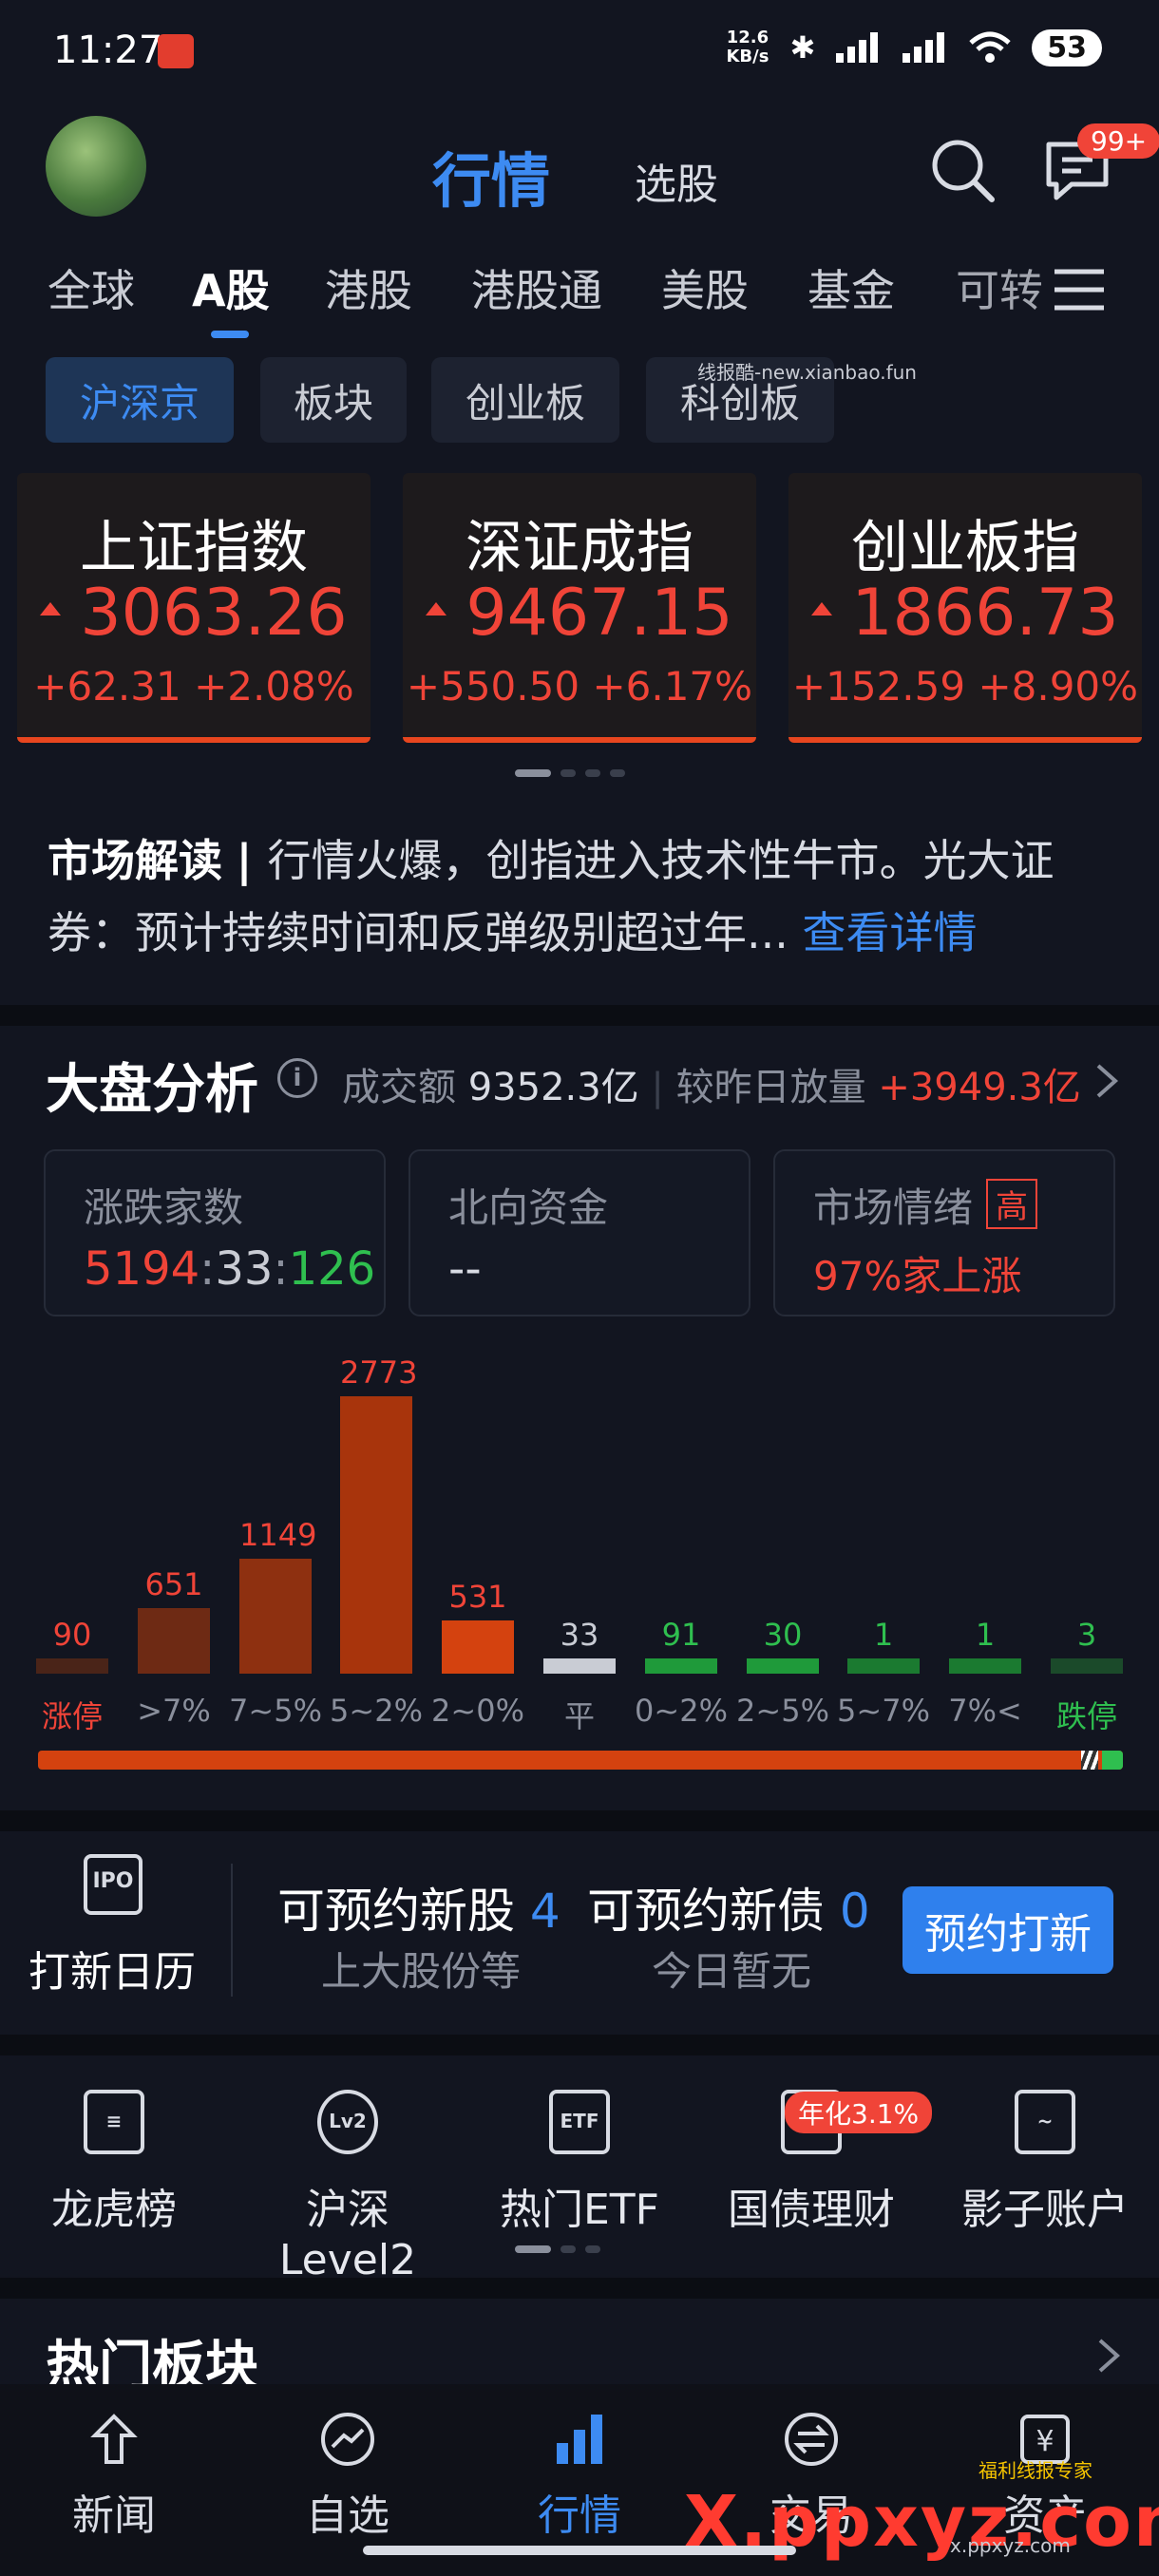 The width and height of the screenshot is (1159, 2576). I want to click on ipo-new-stocks: 可预约新股 4, so click(418, 1907).